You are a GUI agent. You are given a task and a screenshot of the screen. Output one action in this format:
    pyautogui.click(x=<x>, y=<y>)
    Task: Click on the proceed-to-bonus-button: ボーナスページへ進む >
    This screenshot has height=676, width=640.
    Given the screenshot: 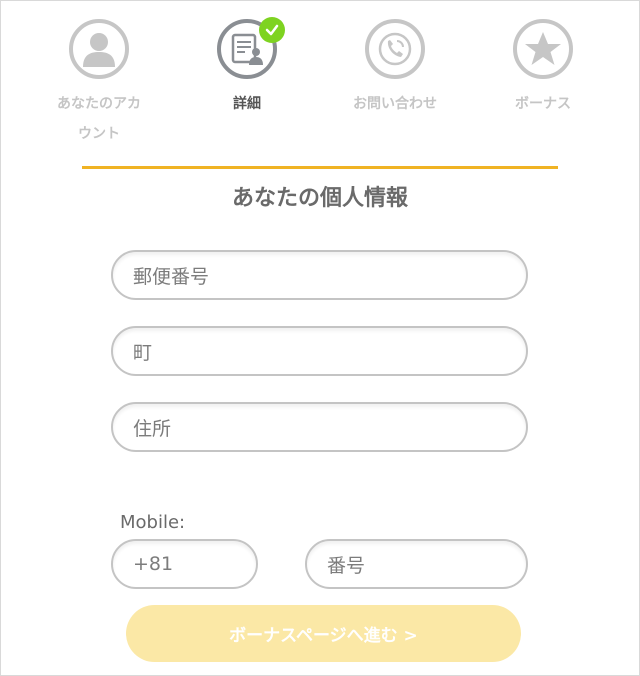 What is the action you would take?
    pyautogui.click(x=323, y=633)
    